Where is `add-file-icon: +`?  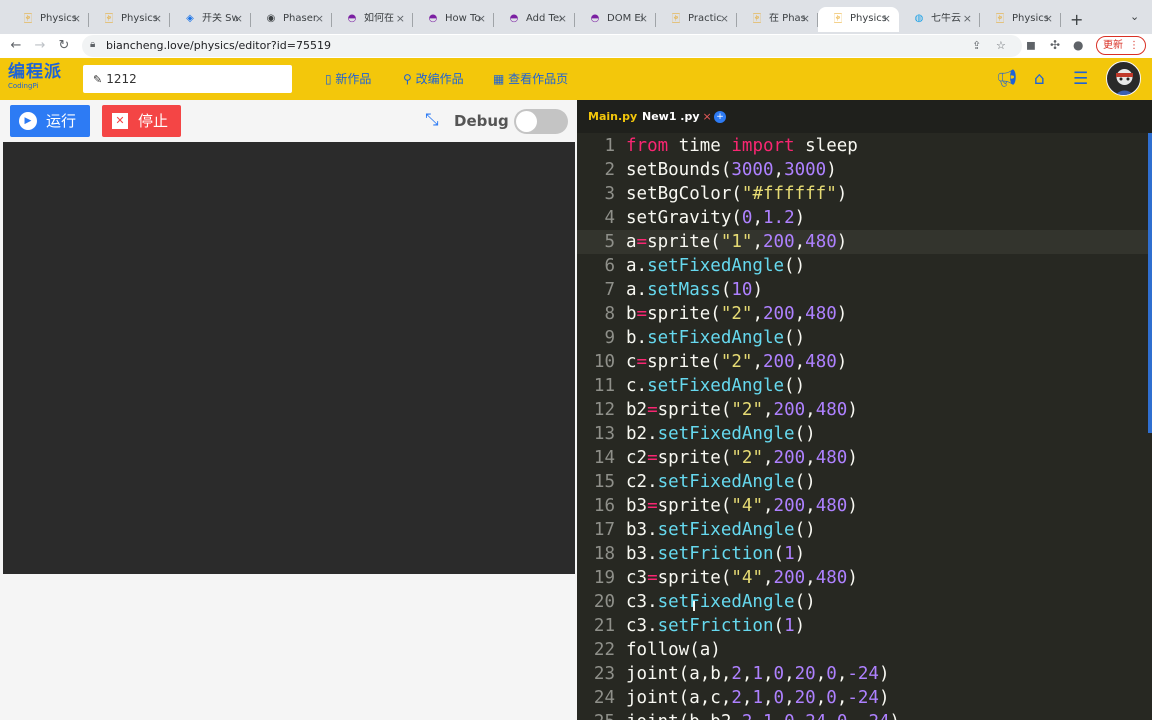 add-file-icon: + is located at coordinates (720, 117).